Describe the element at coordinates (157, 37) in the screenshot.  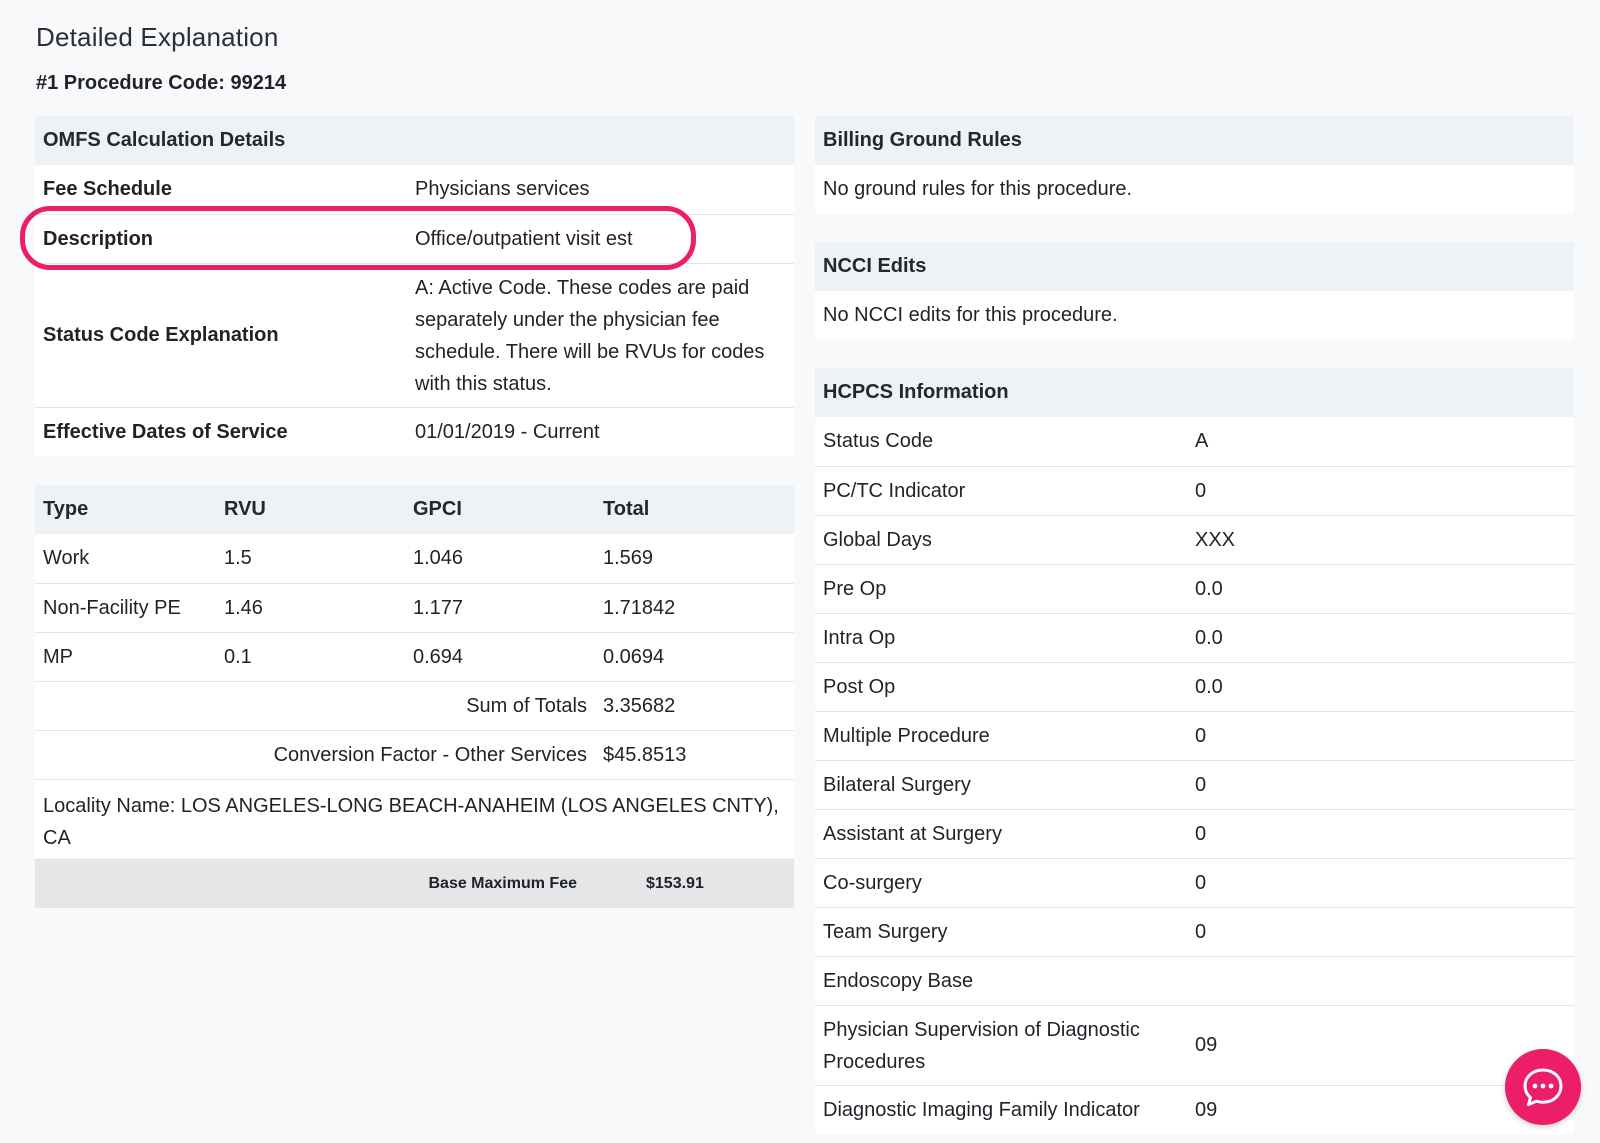
I see `page-title: Detailed Explanation` at that location.